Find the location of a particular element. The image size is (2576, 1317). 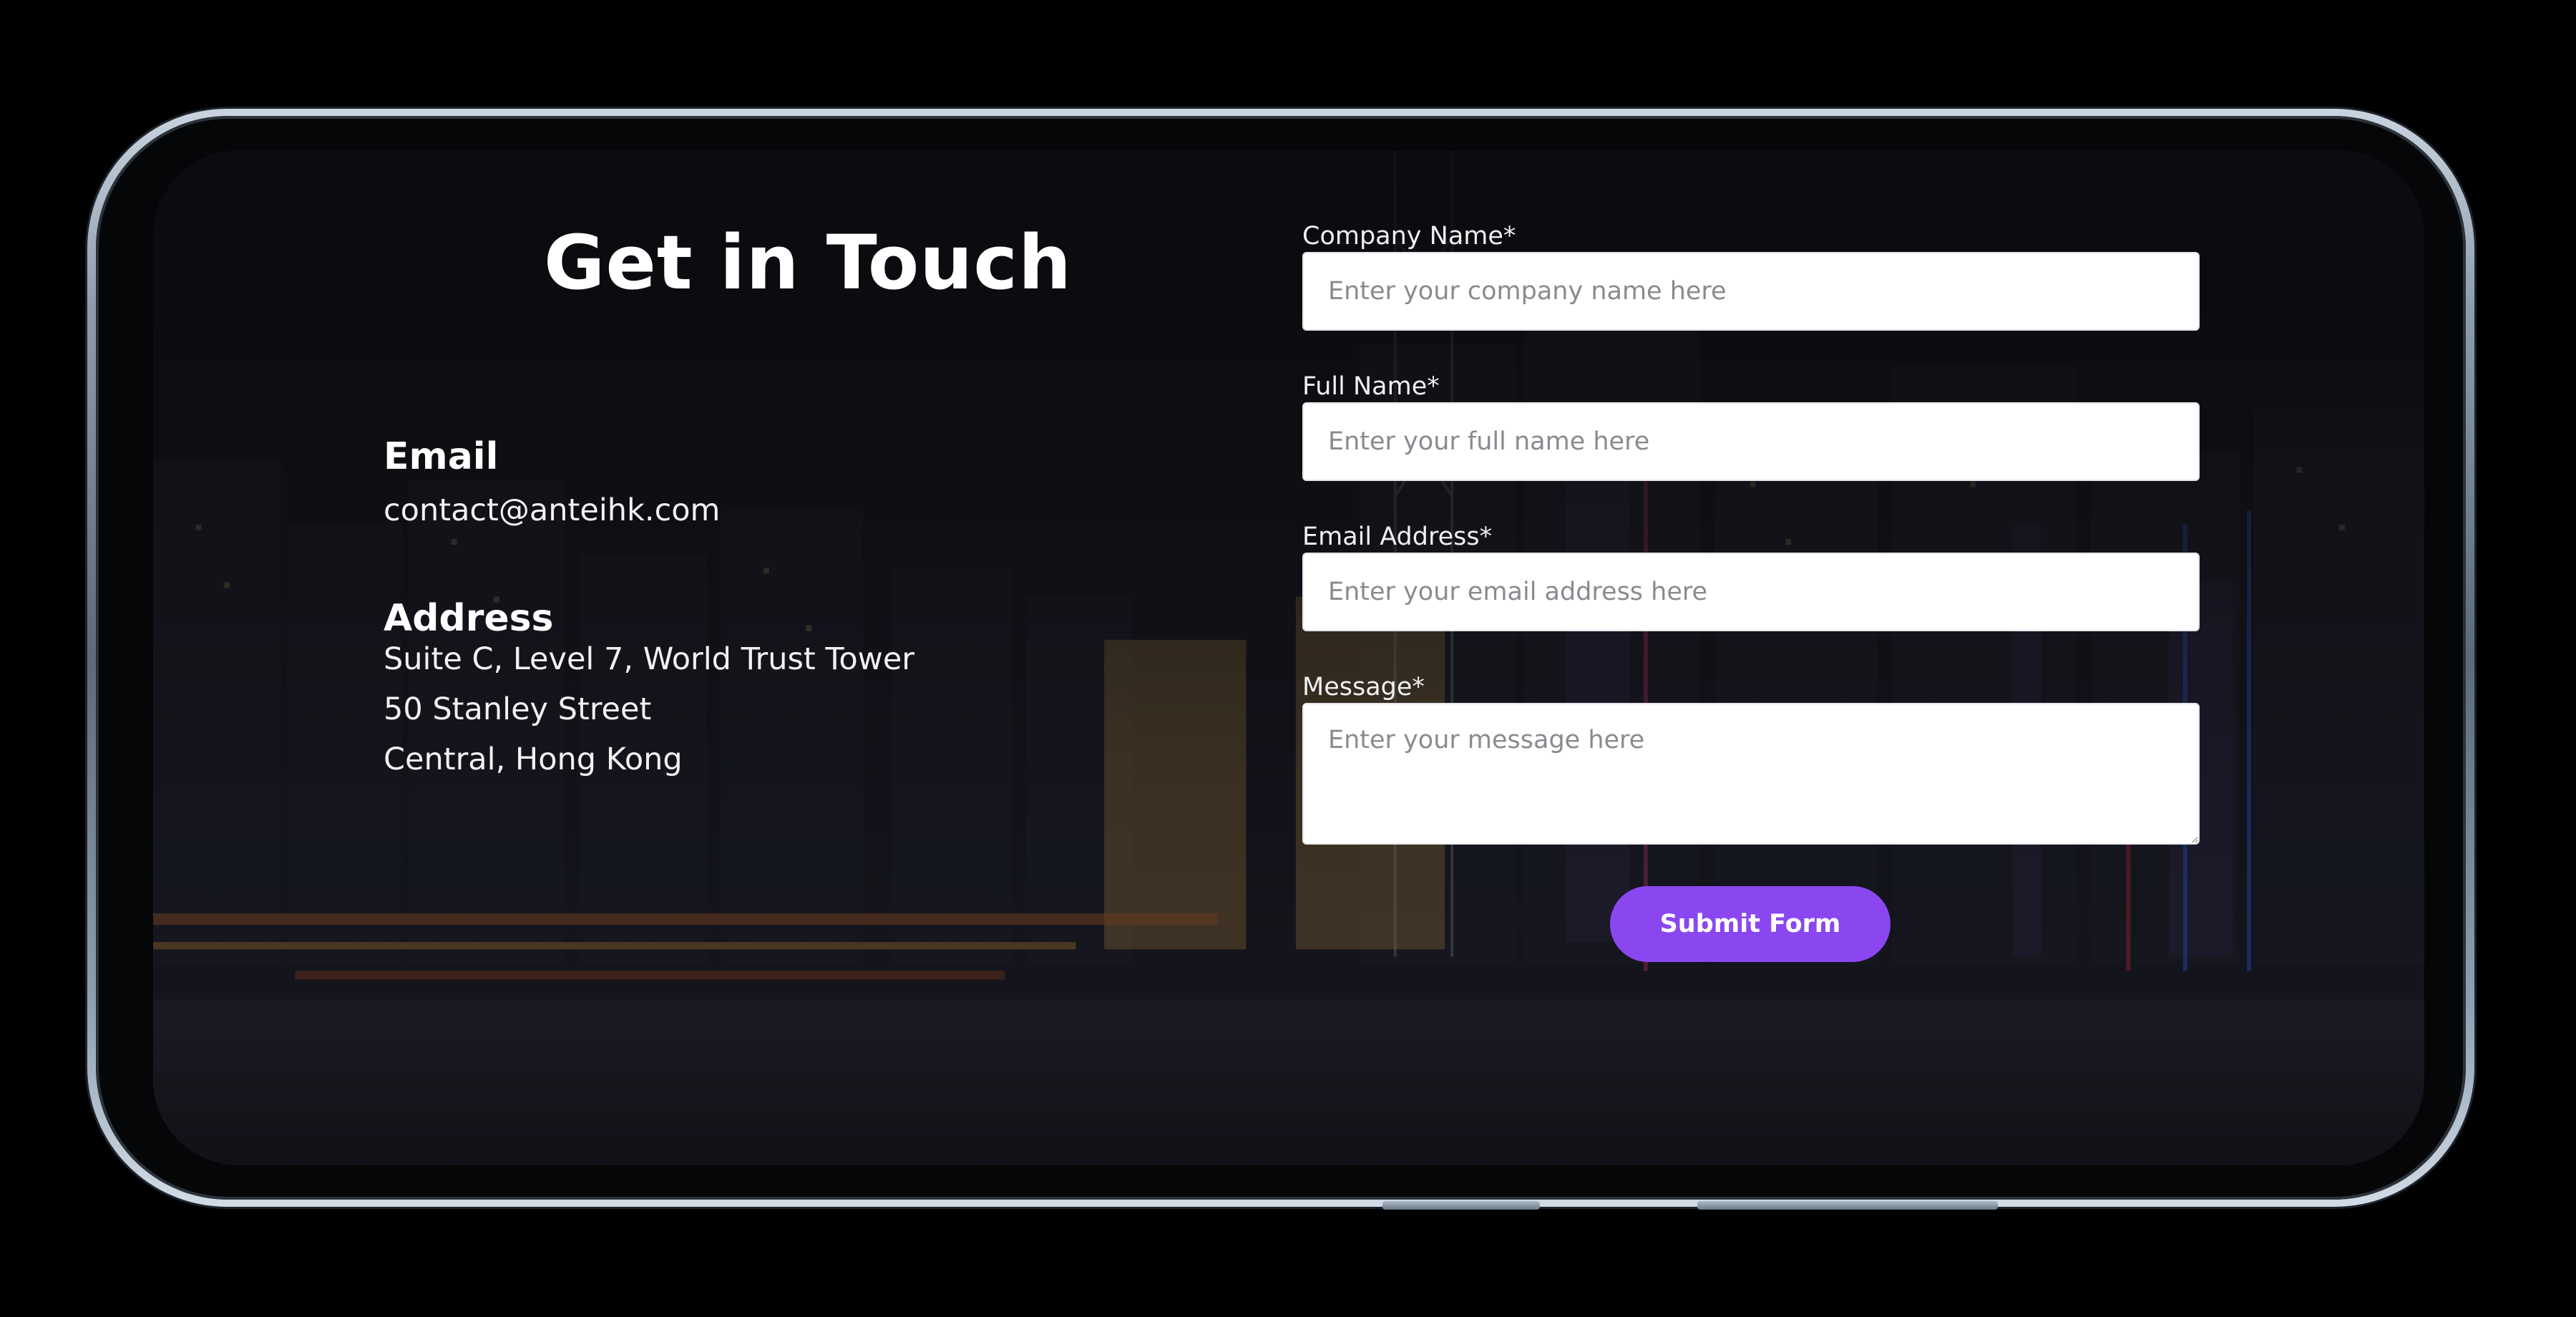

full-name-label: Full Name* is located at coordinates (1371, 386).